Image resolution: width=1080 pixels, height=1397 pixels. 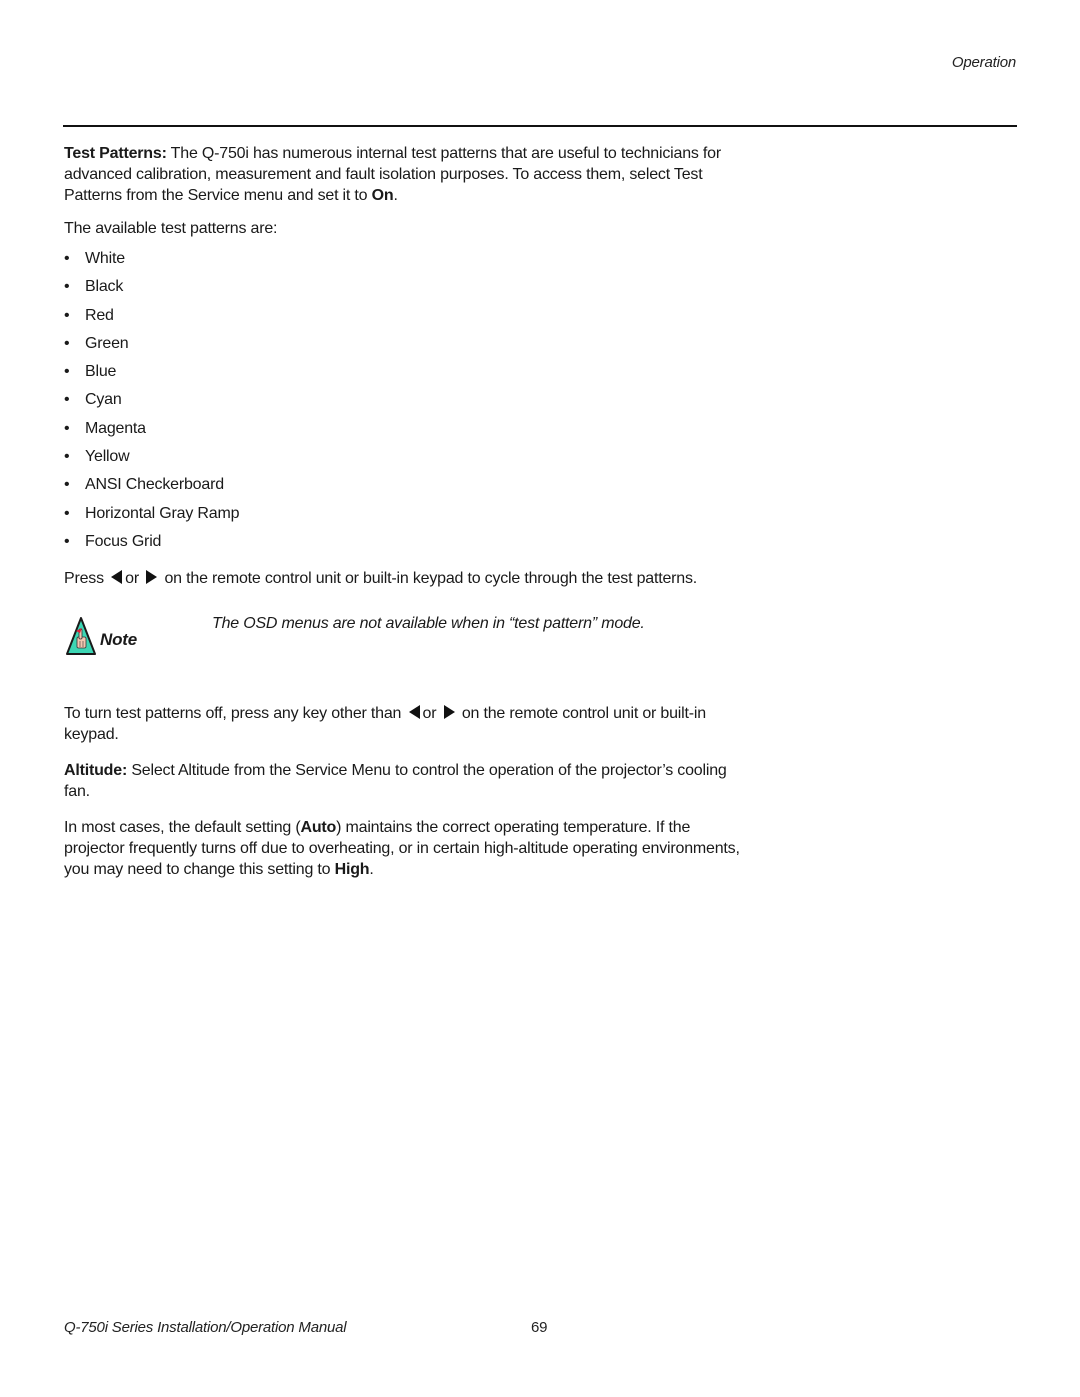 What do you see at coordinates (539, 1327) in the screenshot?
I see `footer-page-number: 69` at bounding box center [539, 1327].